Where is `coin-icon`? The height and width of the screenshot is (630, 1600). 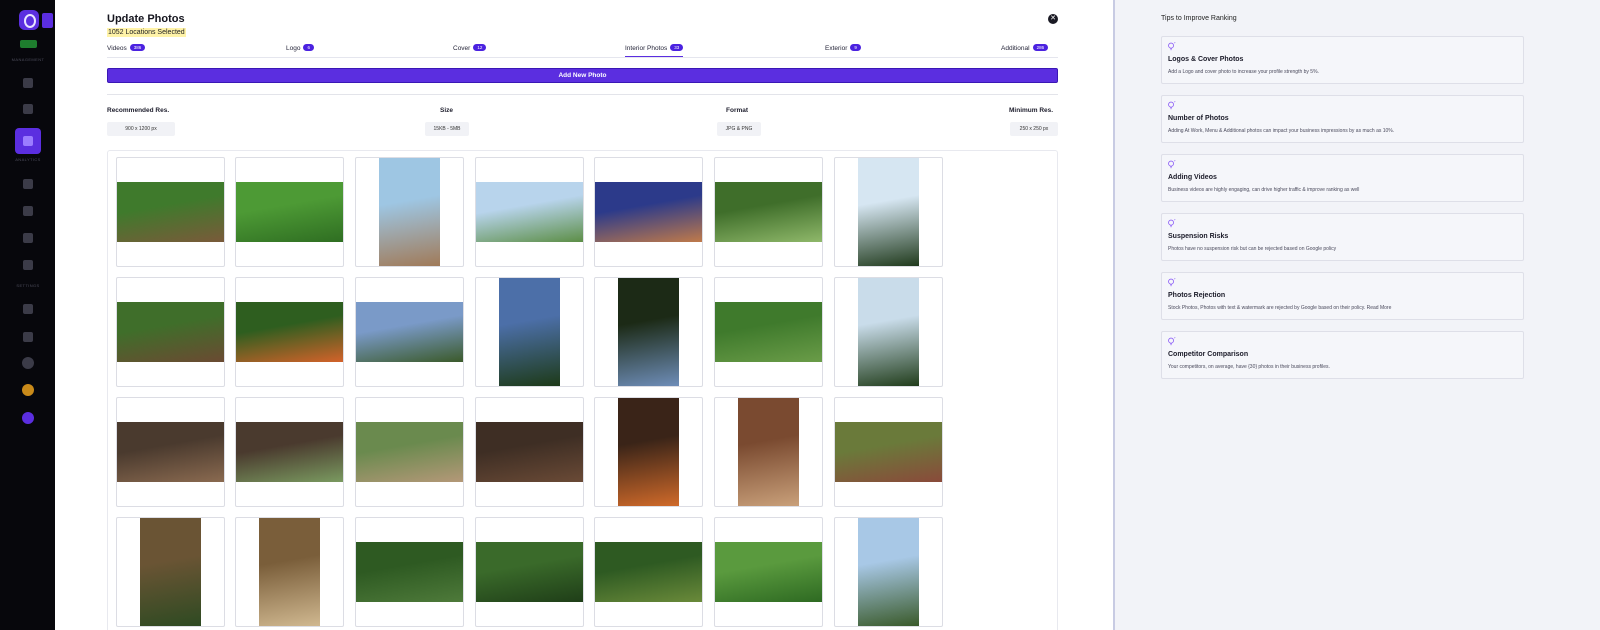 coin-icon is located at coordinates (28, 390).